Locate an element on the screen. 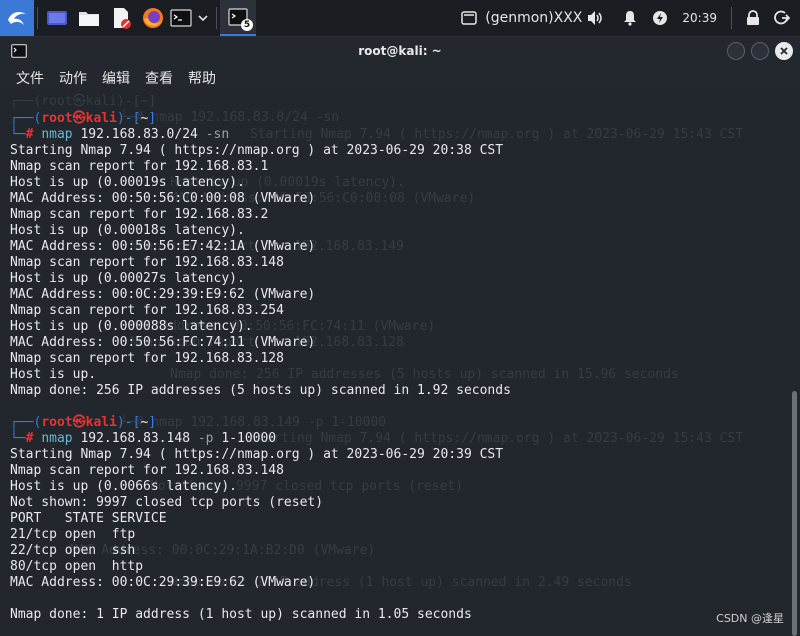 The image size is (800, 636). command-line-1: └─# nmap 192.168.83.0/24 -sn is located at coordinates (120, 134).